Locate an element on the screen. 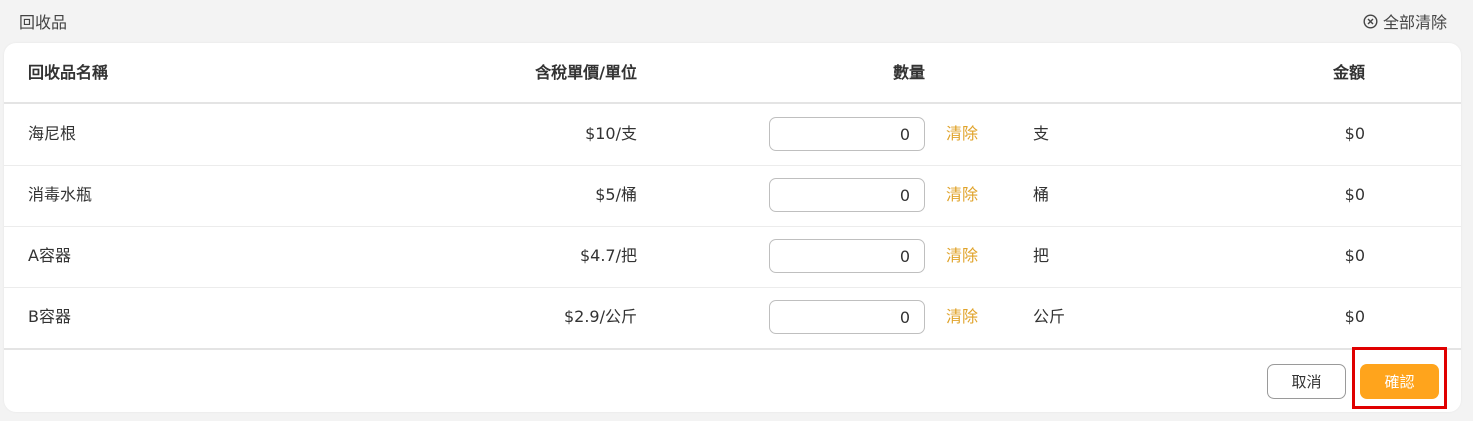 The height and width of the screenshot is (421, 1473). column-header-quantity: 數量 is located at coordinates (909, 72).